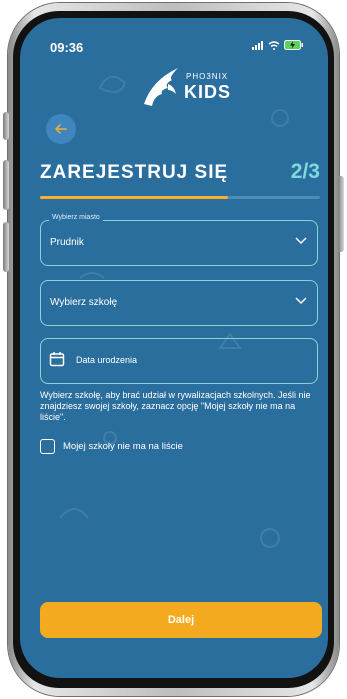  Describe the element at coordinates (134, 197) in the screenshot. I see `progress-bar-fill` at that location.